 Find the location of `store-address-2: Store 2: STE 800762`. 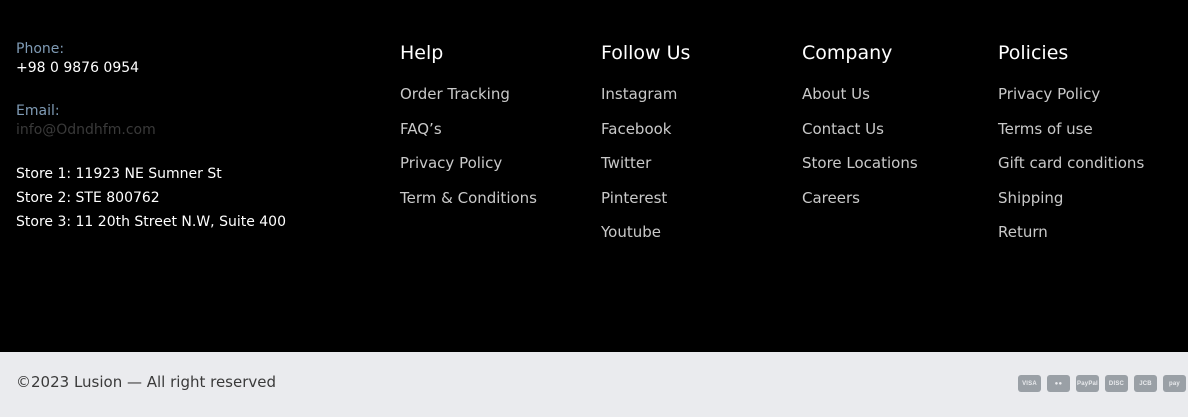

store-address-2: Store 2: STE 800762 is located at coordinates (88, 198).